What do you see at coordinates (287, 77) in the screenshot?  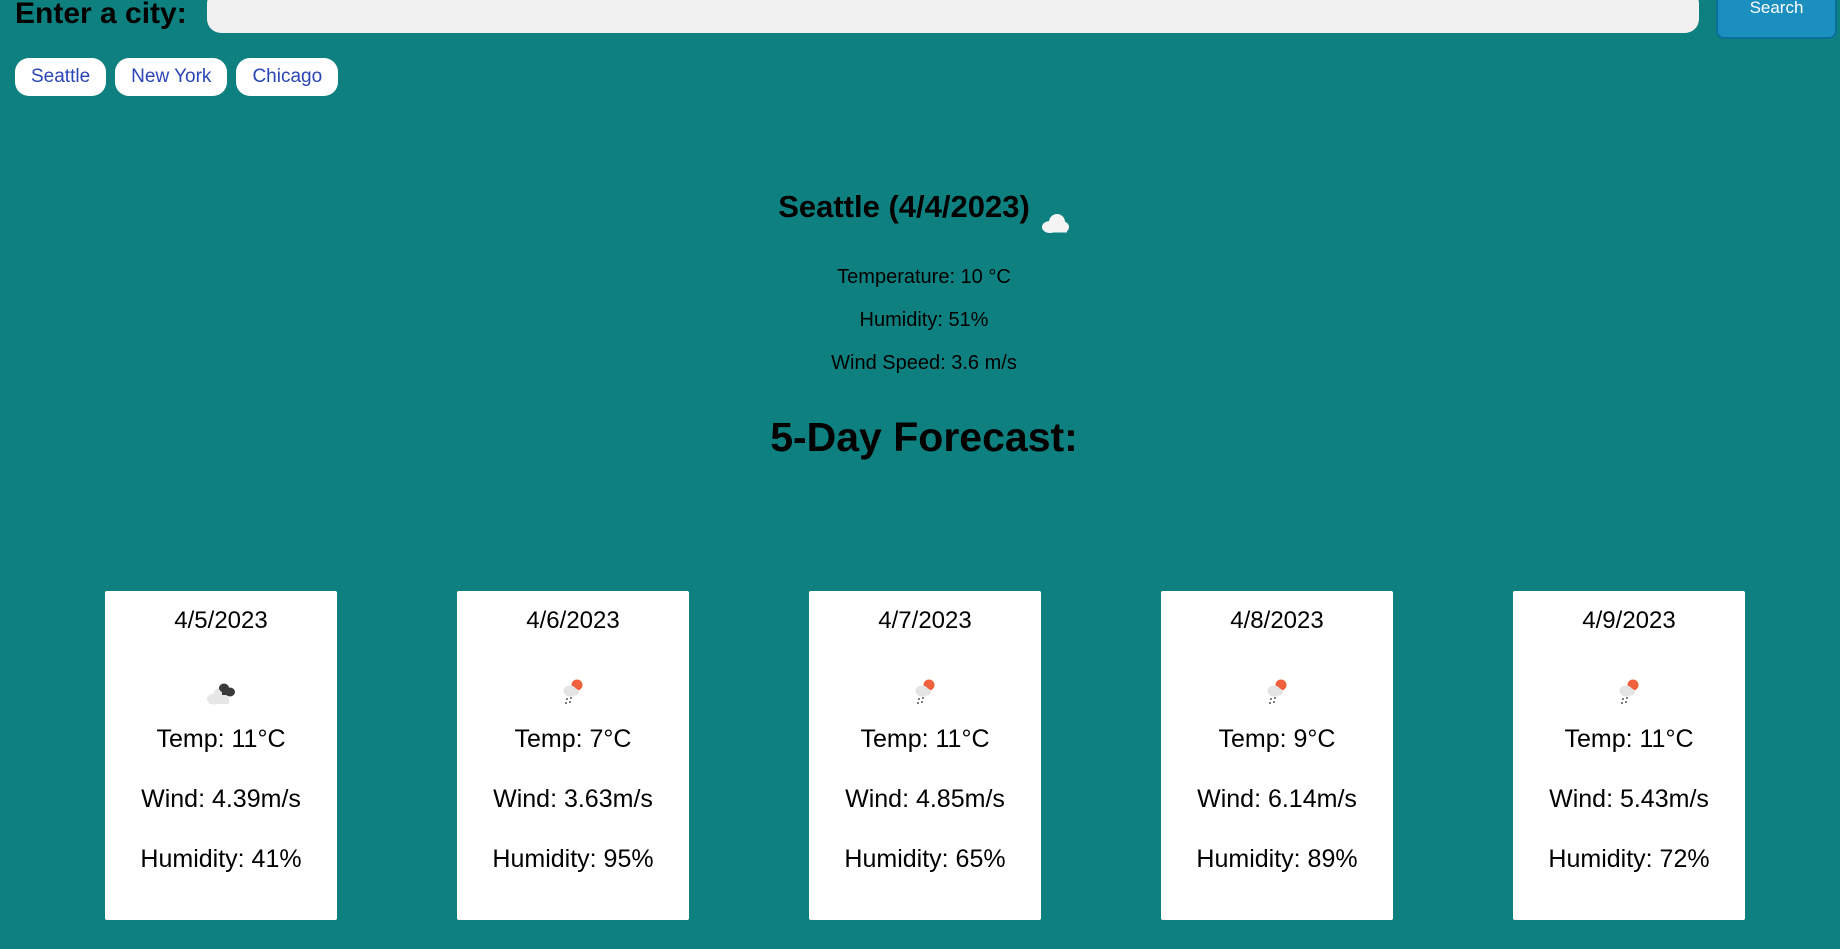 I see `history-button-chicago: Chicago` at bounding box center [287, 77].